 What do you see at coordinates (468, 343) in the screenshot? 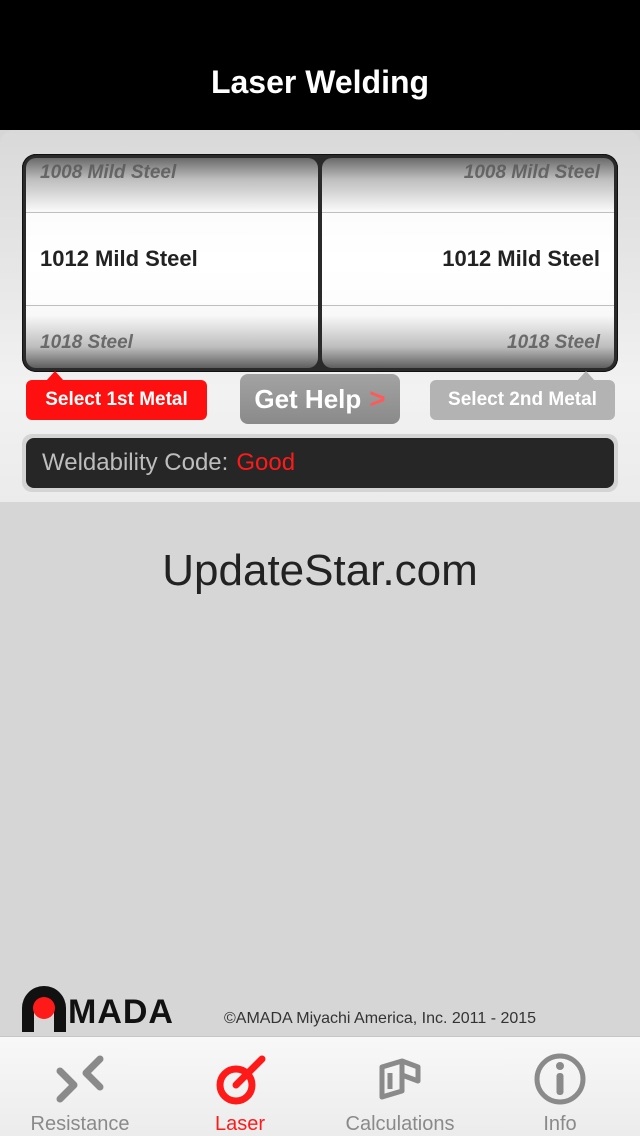
I see `second-metal-option-below: 1018 Steel` at bounding box center [468, 343].